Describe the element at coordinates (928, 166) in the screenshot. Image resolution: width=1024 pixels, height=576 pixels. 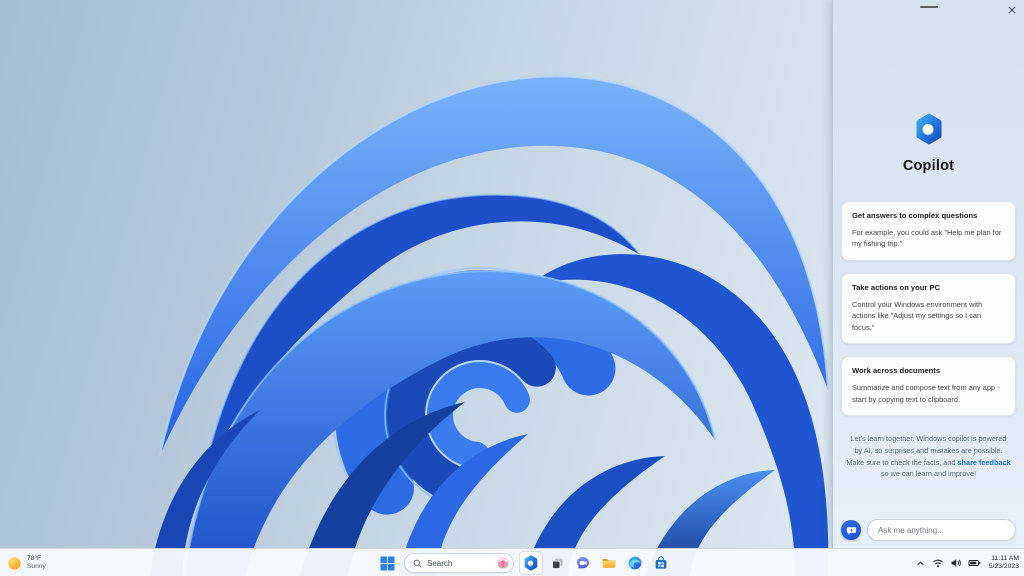
I see `panel-title: Copilot` at that location.